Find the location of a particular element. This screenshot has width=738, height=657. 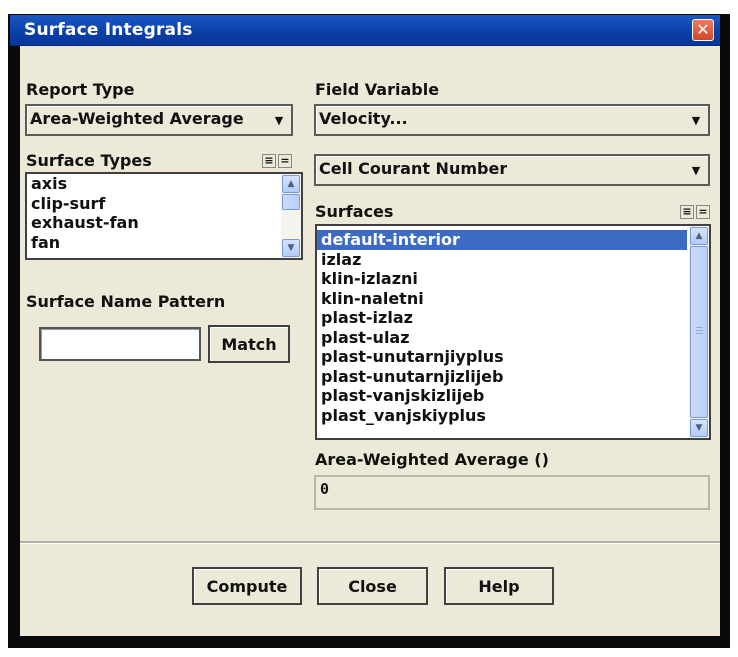

surface-types-scrollbar: ▲ ▼ is located at coordinates (291, 216).